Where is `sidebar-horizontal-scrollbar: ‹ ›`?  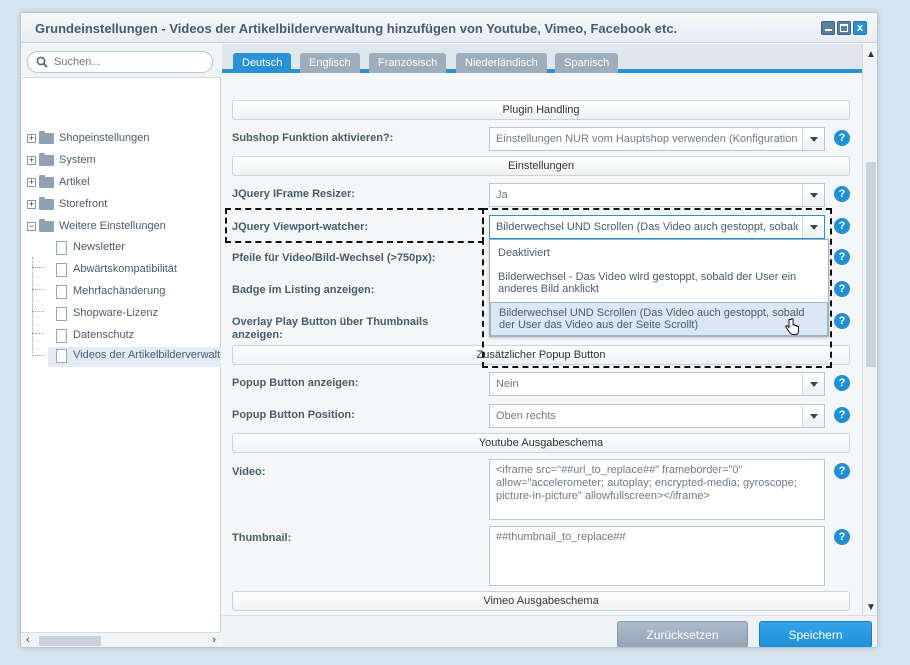
sidebar-horizontal-scrollbar: ‹ › is located at coordinates (121, 639).